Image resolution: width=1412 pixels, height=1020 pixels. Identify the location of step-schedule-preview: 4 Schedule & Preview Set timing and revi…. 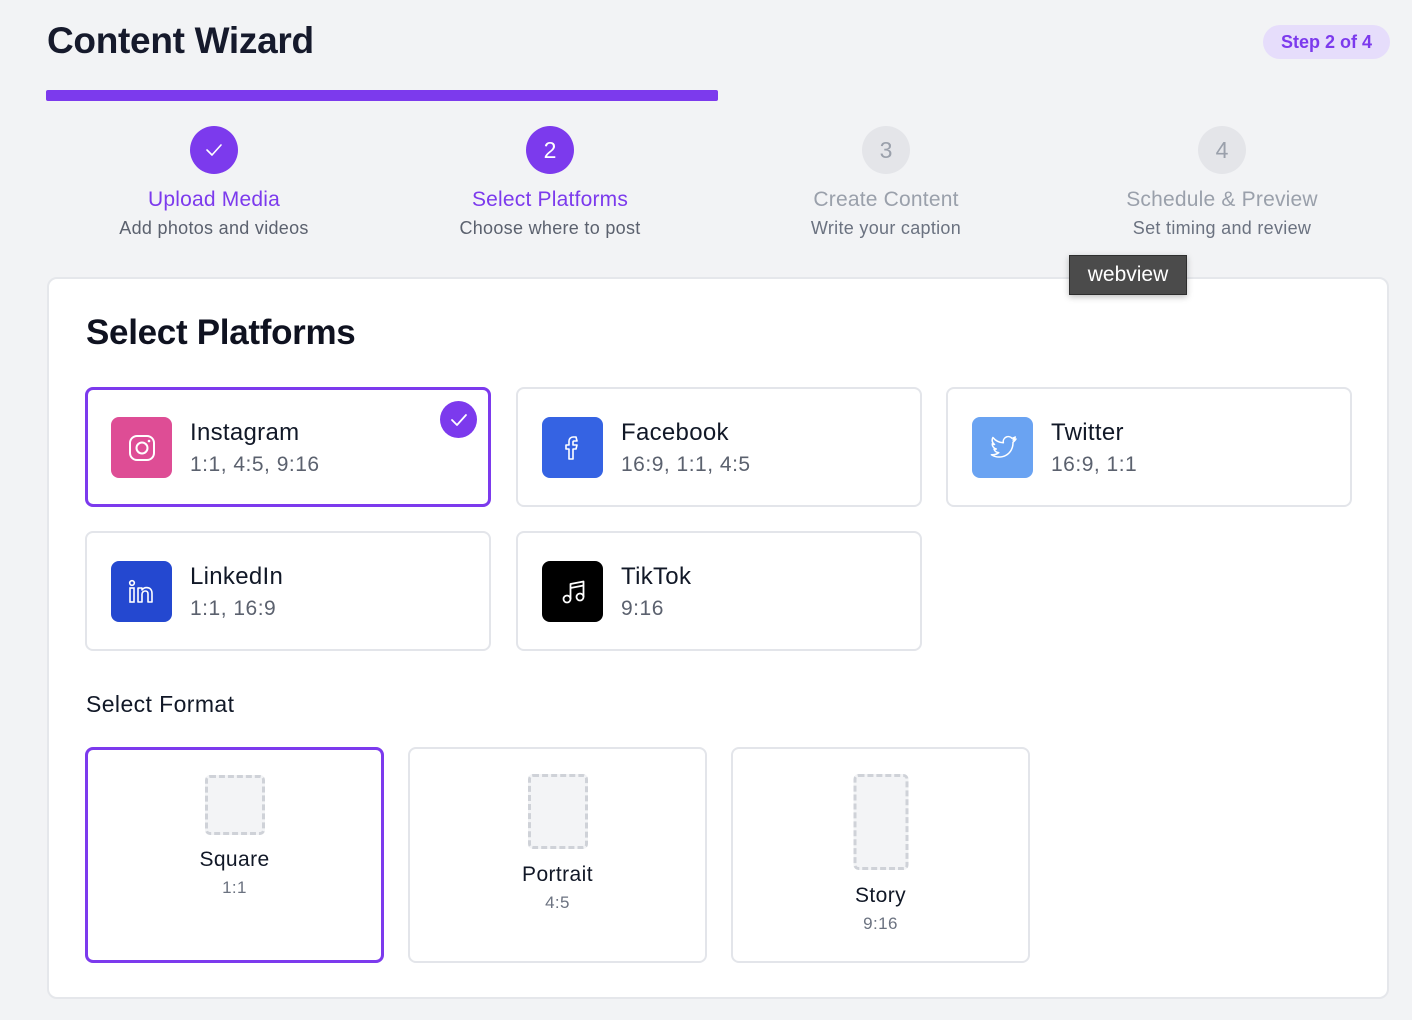
(1222, 182).